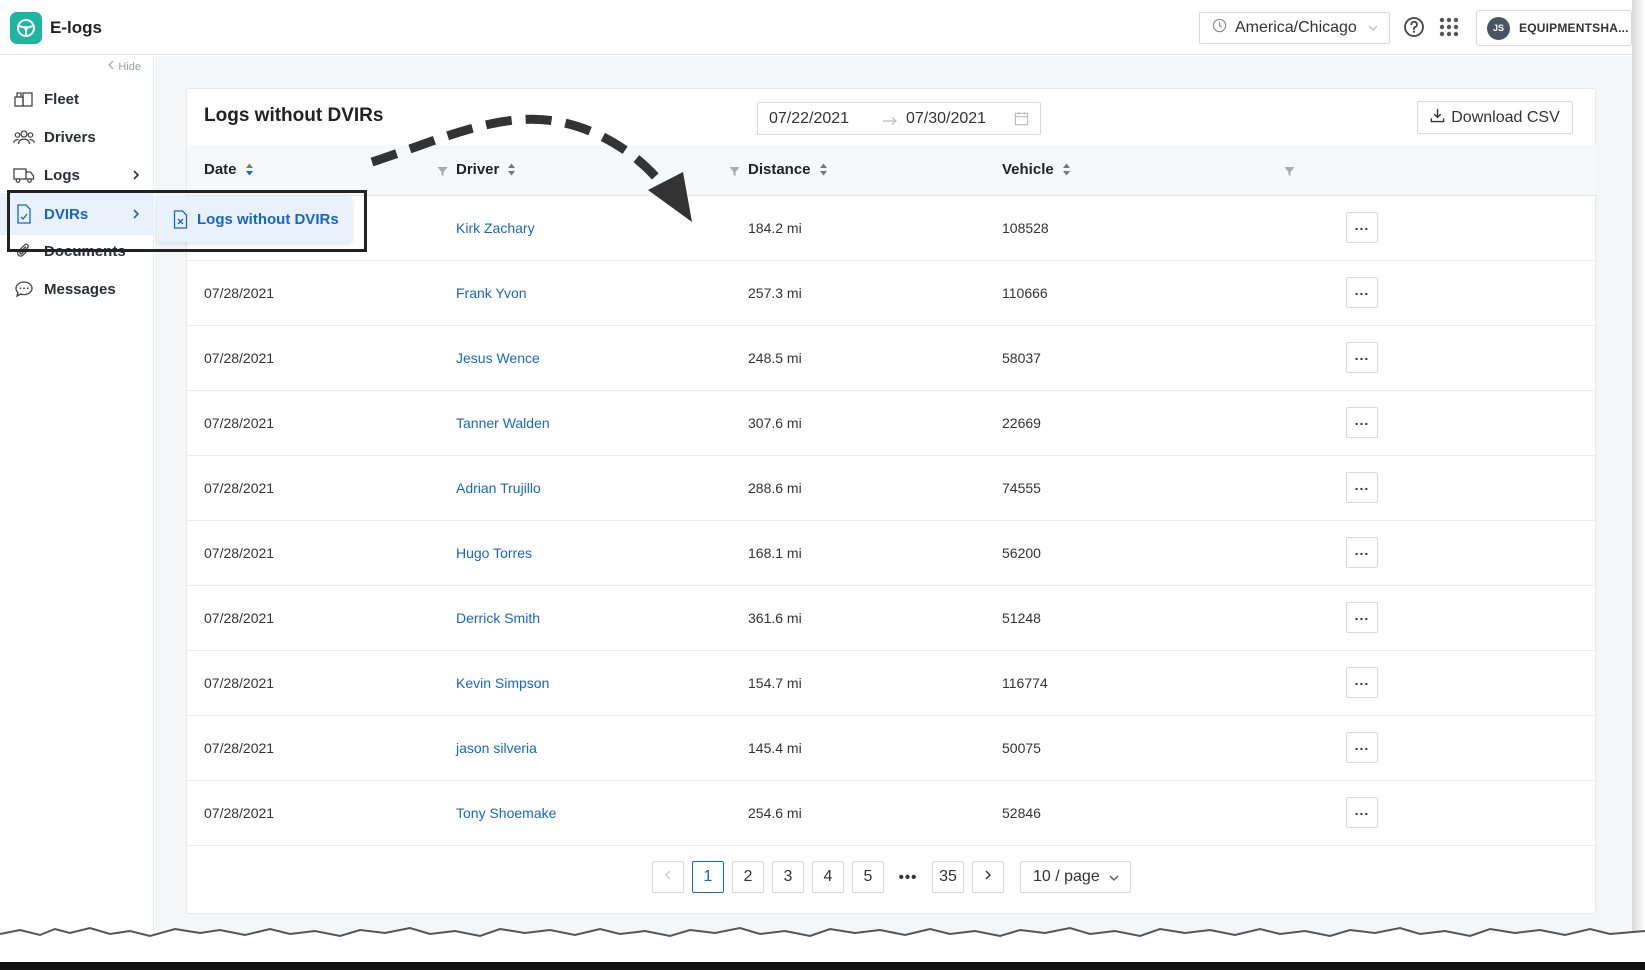  What do you see at coordinates (1174, 293) in the screenshot?
I see `cell-vehicle: 110666` at bounding box center [1174, 293].